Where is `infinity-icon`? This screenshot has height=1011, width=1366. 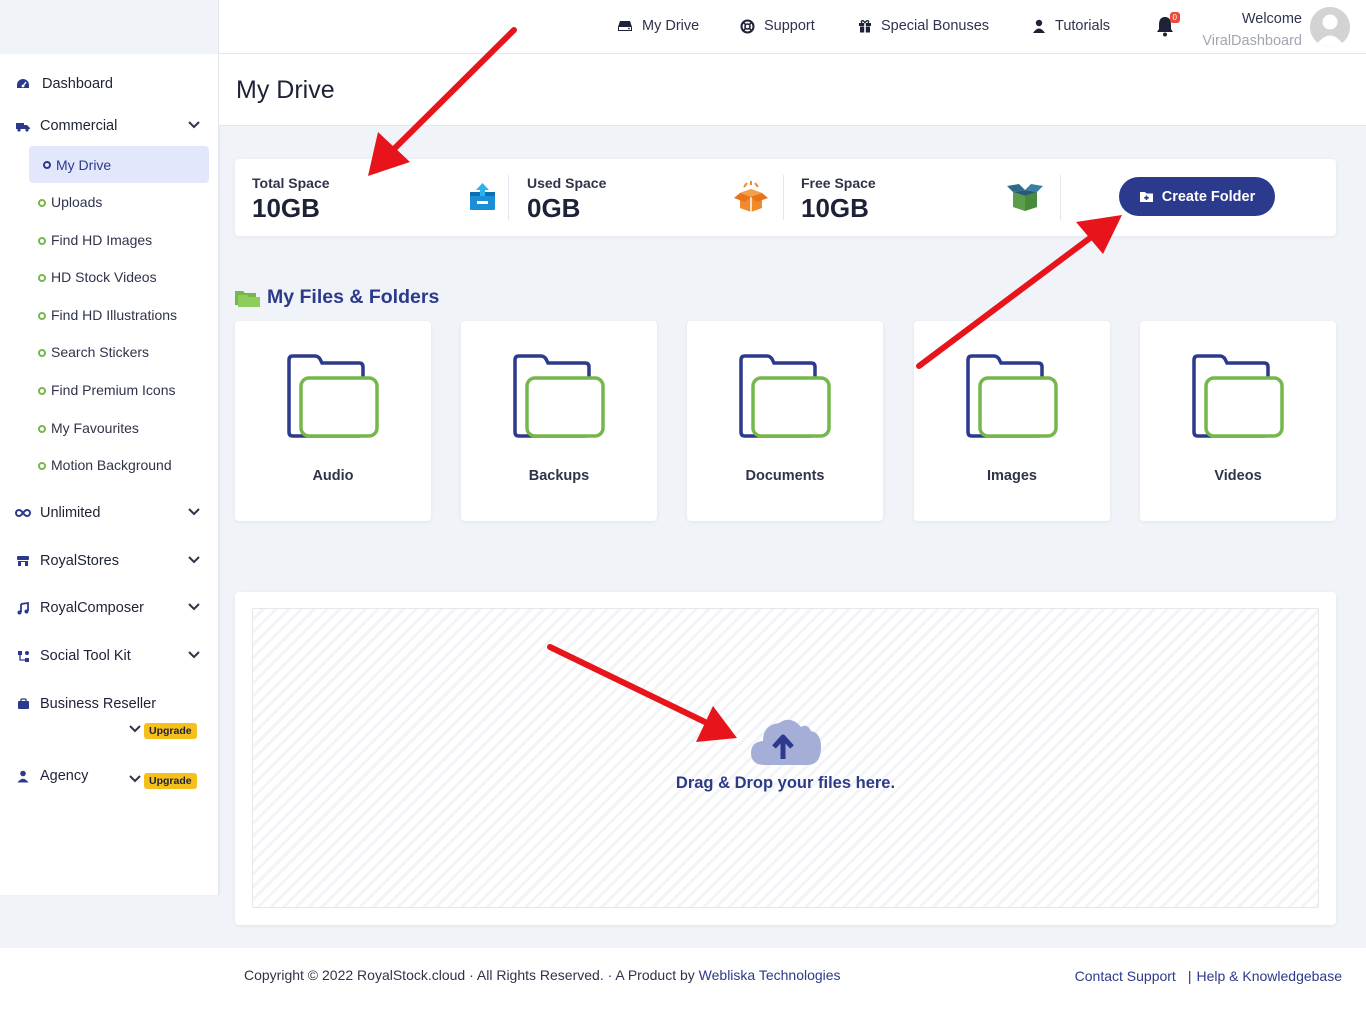
infinity-icon is located at coordinates (23, 513).